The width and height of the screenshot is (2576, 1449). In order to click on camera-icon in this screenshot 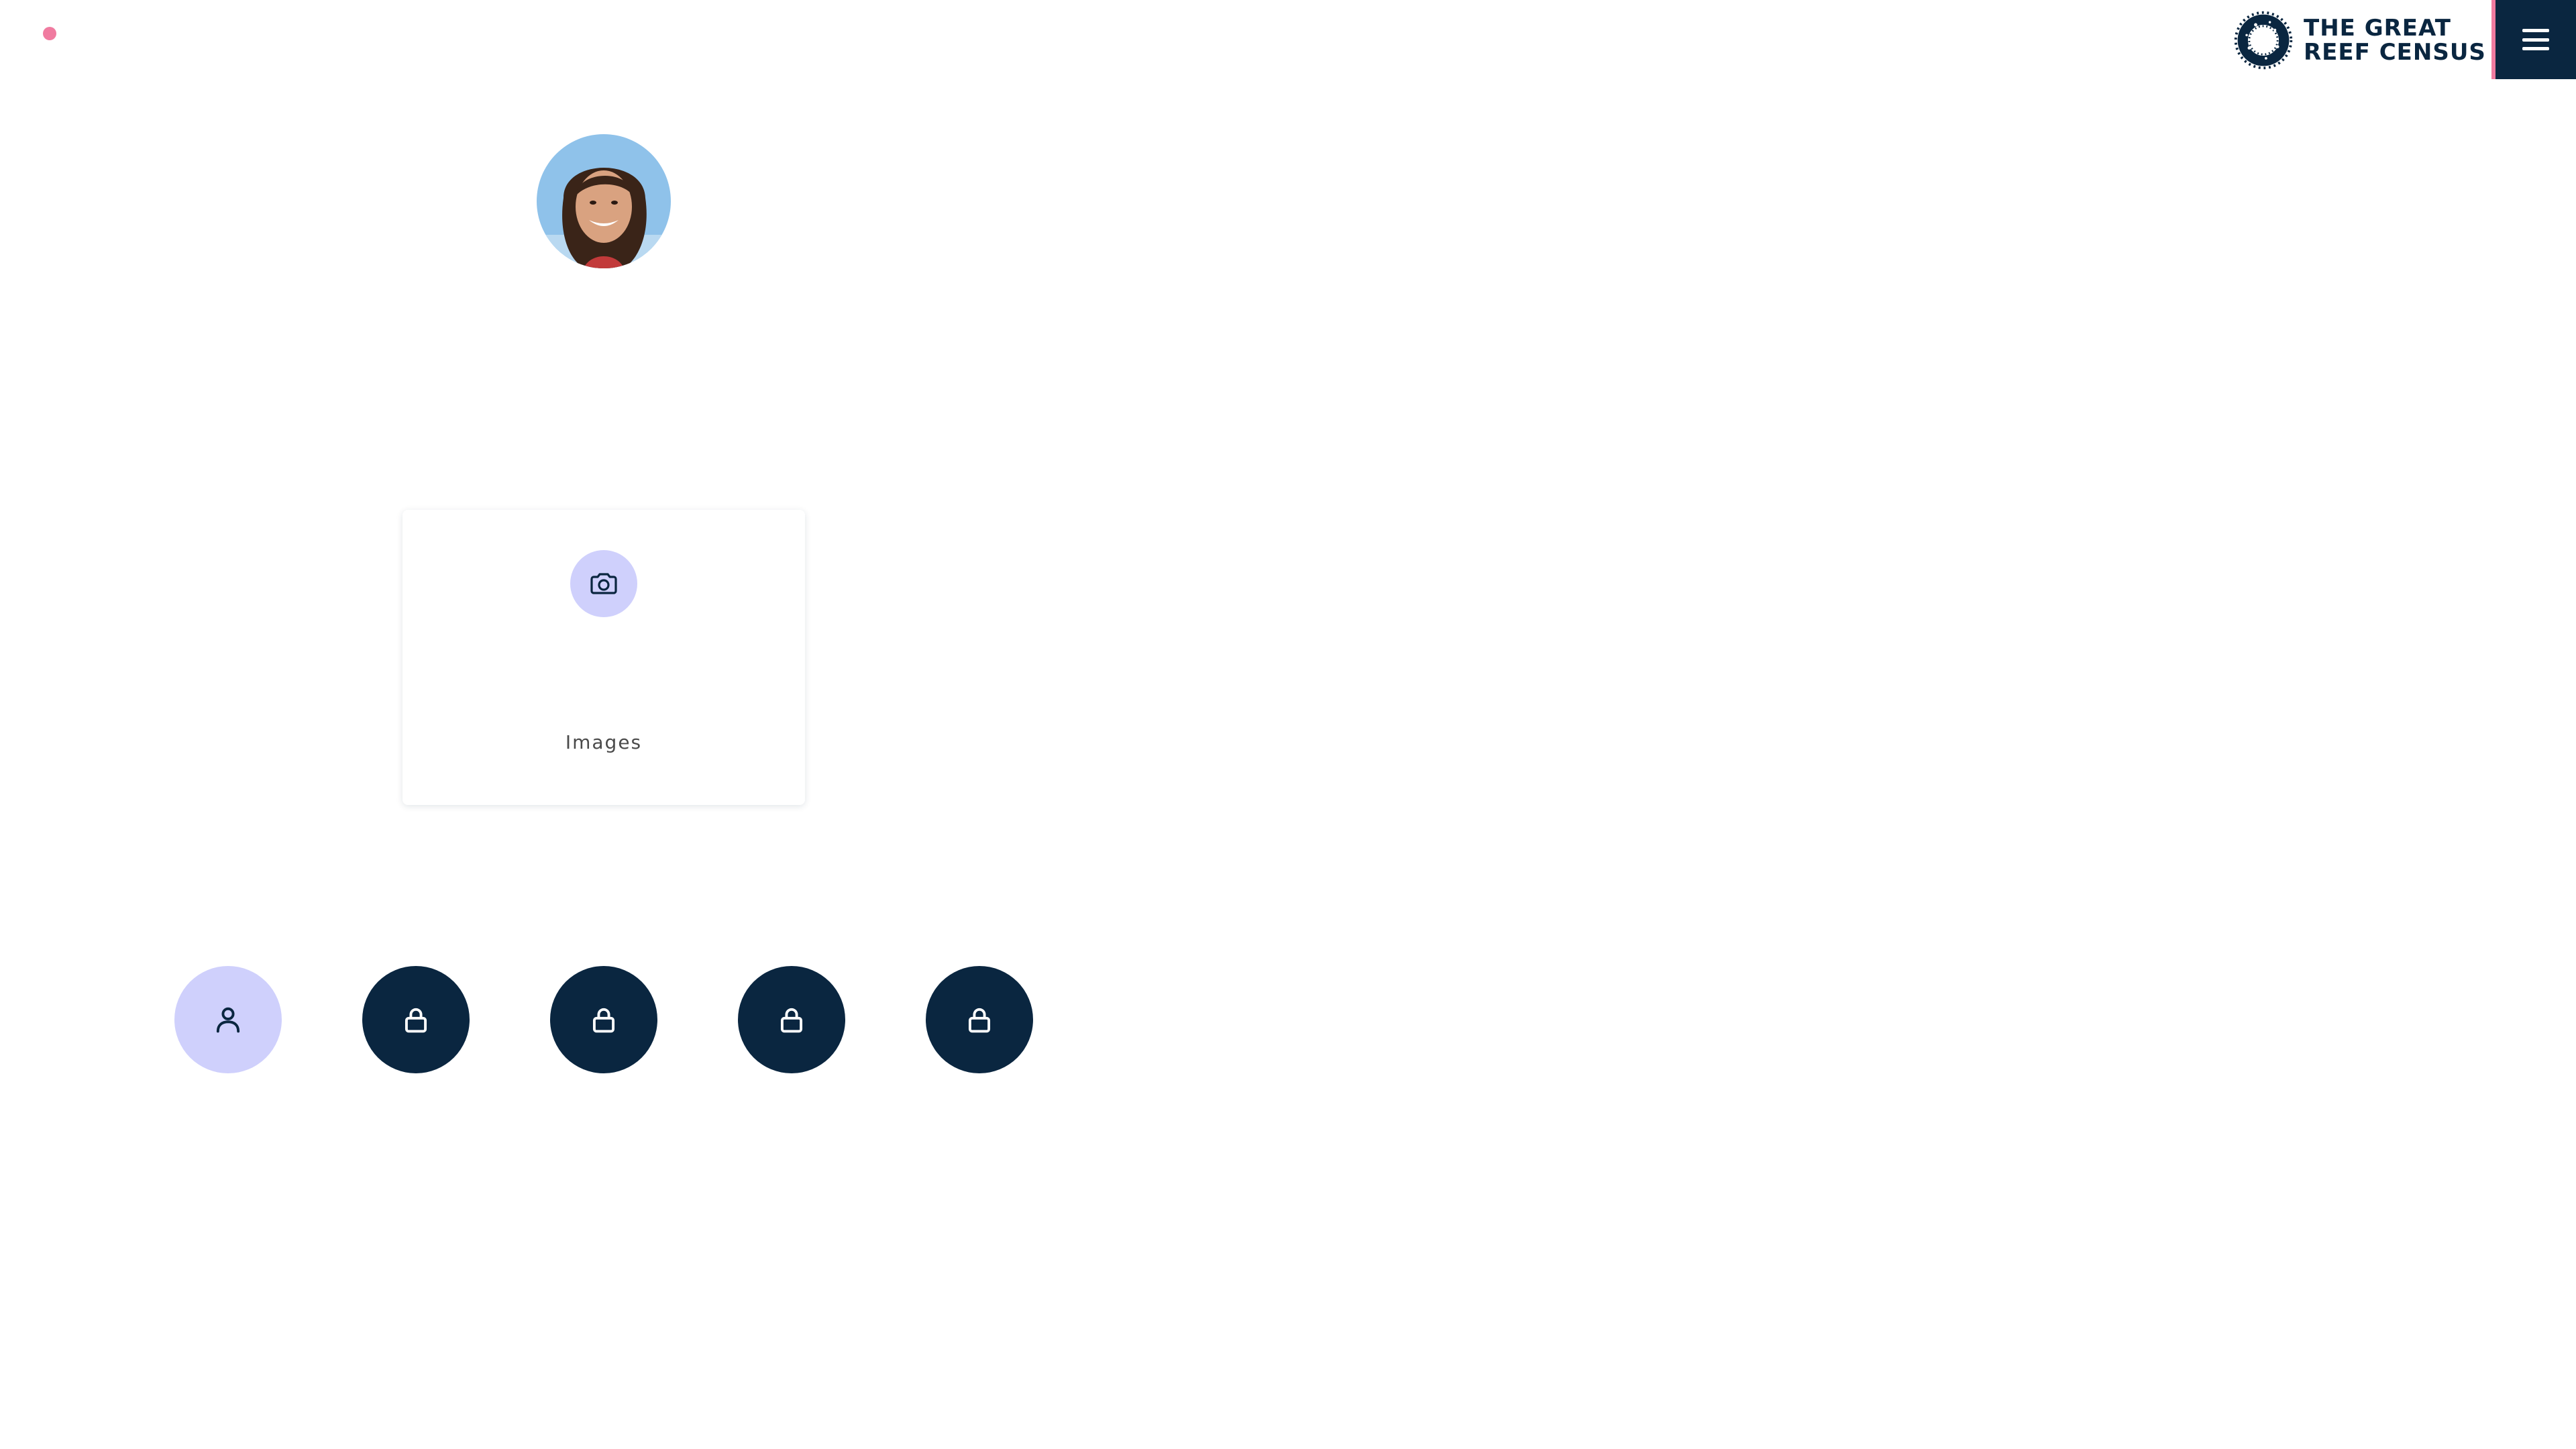, I will do `click(603, 583)`.